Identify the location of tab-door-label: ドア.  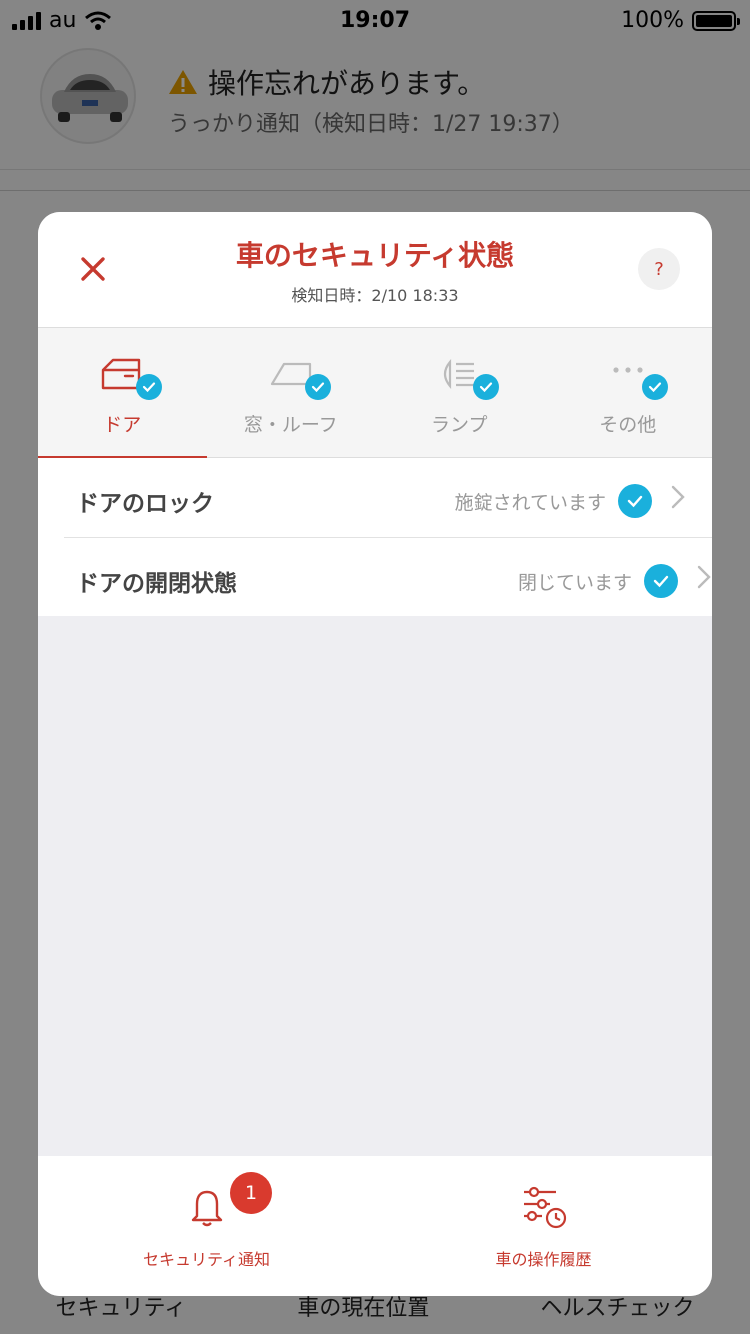
(122, 425).